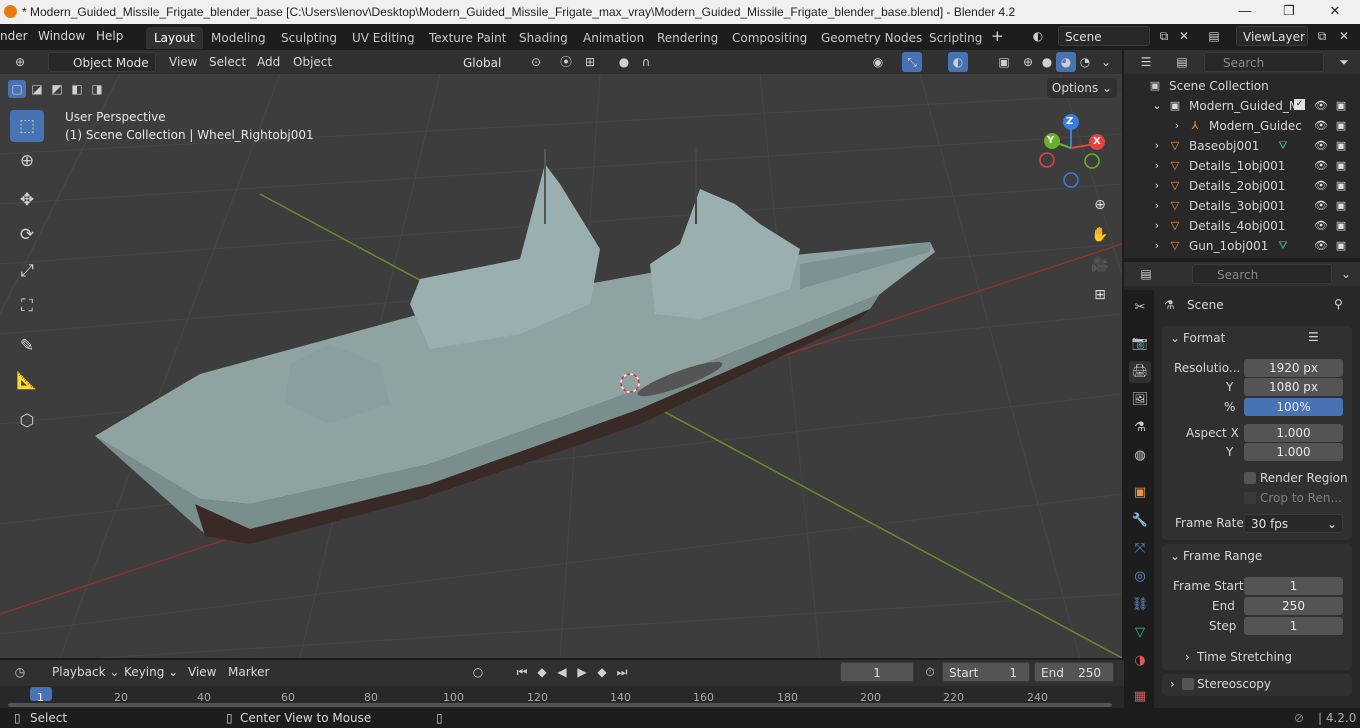  I want to click on format-panel-title: Format, so click(1204, 338).